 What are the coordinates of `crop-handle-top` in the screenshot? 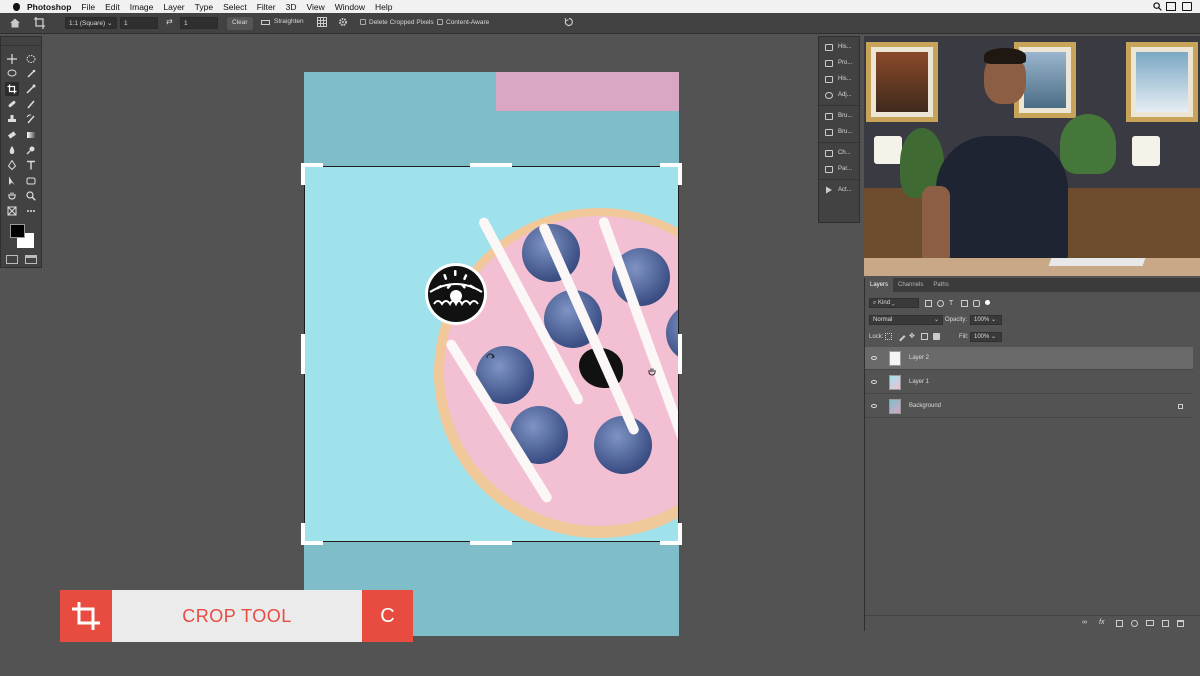 It's located at (491, 165).